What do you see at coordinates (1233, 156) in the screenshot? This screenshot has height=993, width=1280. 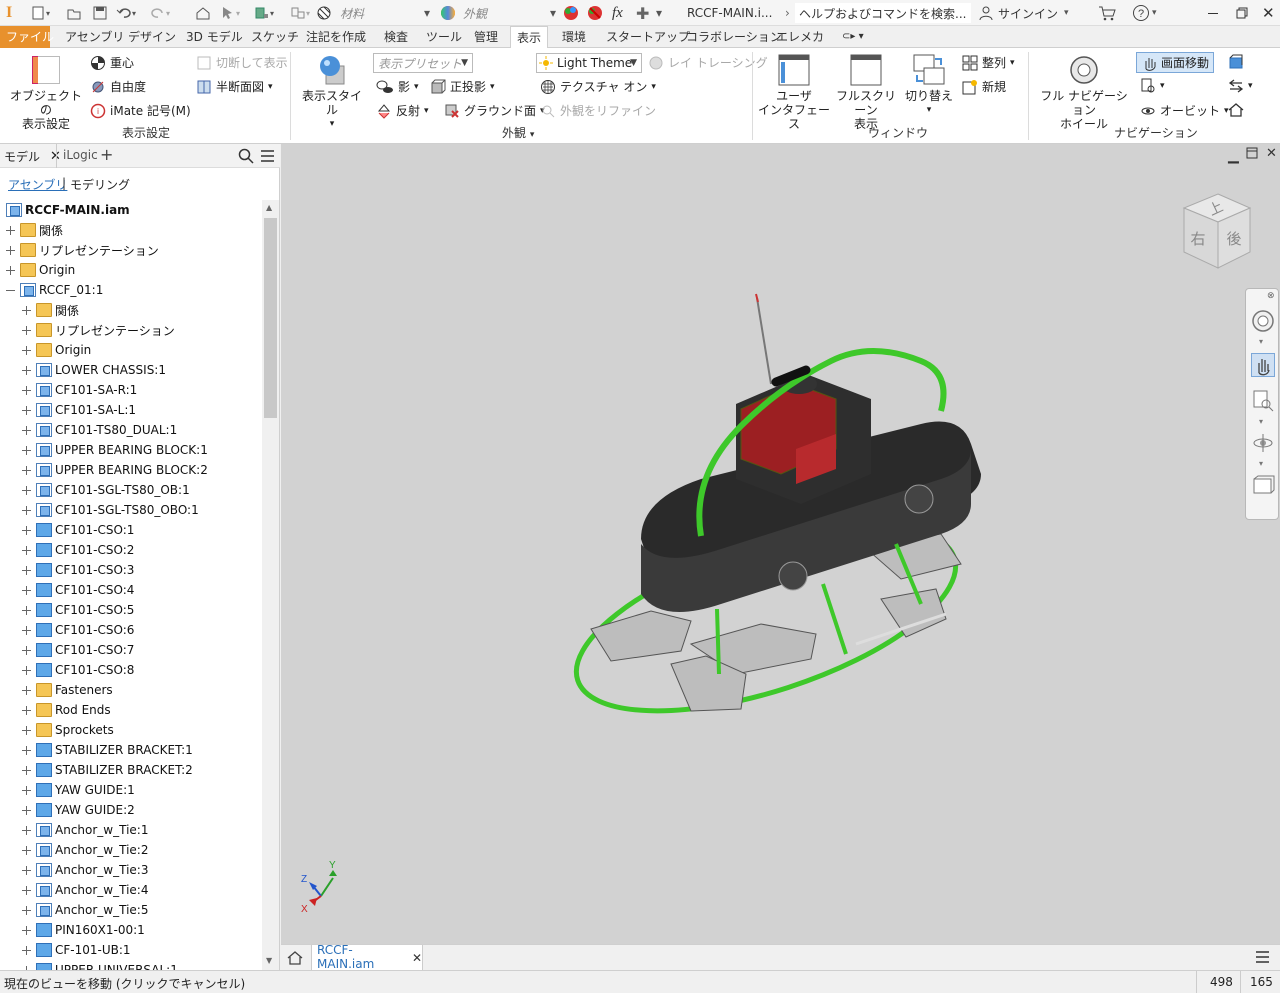 I see `minimize-doc-icon: ▁` at bounding box center [1233, 156].